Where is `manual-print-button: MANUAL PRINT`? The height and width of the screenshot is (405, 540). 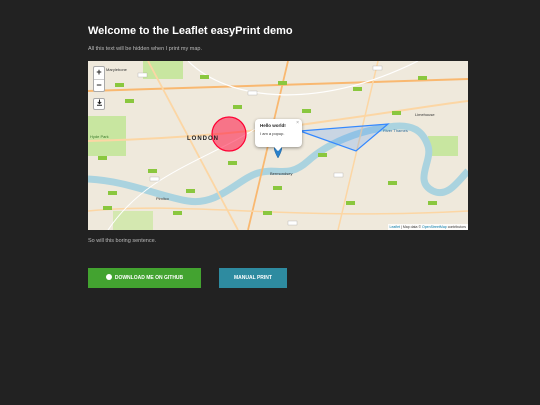
manual-print-button: MANUAL PRINT is located at coordinates (253, 278).